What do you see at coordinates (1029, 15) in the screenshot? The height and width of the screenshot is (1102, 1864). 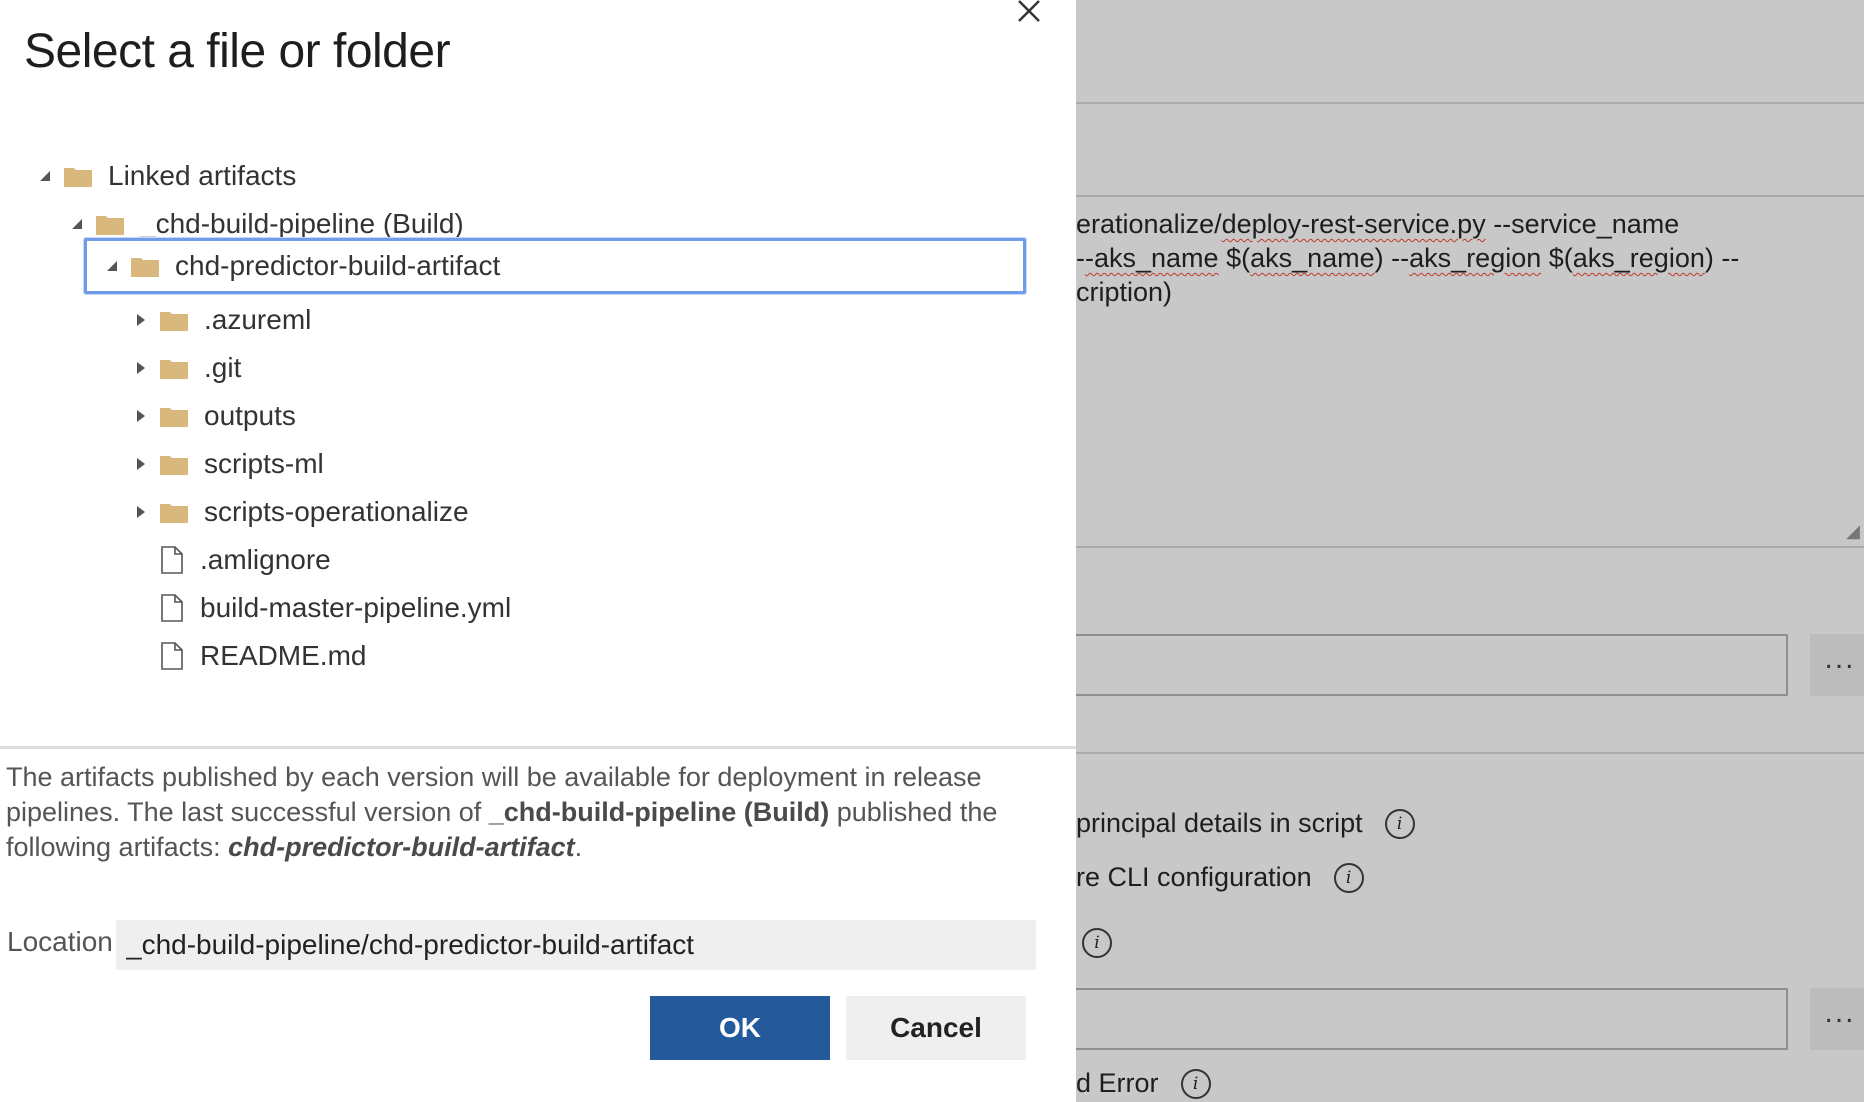 I see `close-icon` at bounding box center [1029, 15].